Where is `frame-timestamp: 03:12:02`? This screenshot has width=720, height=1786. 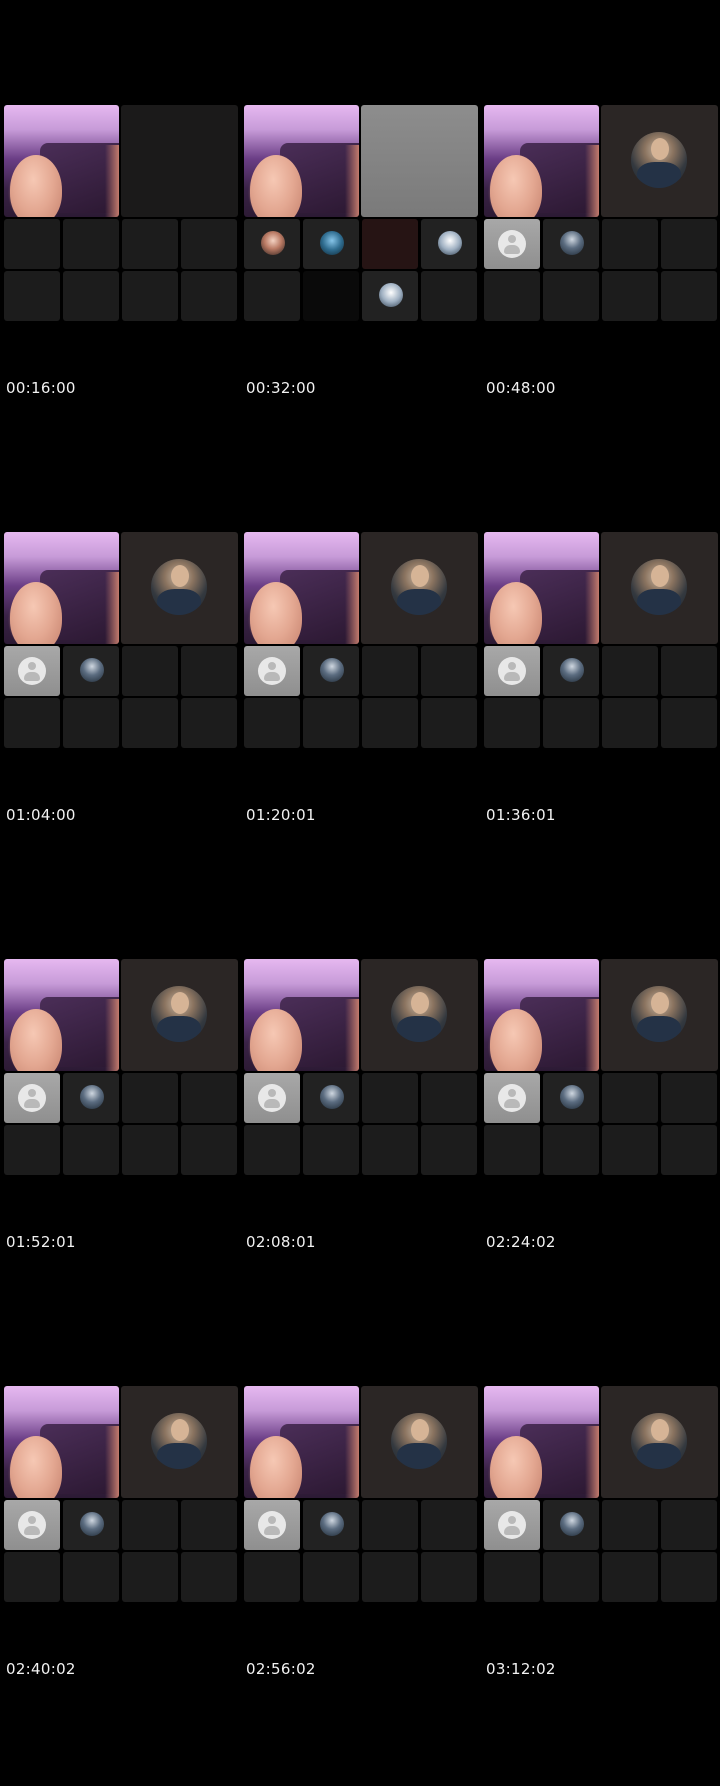 frame-timestamp: 03:12:02 is located at coordinates (521, 1669).